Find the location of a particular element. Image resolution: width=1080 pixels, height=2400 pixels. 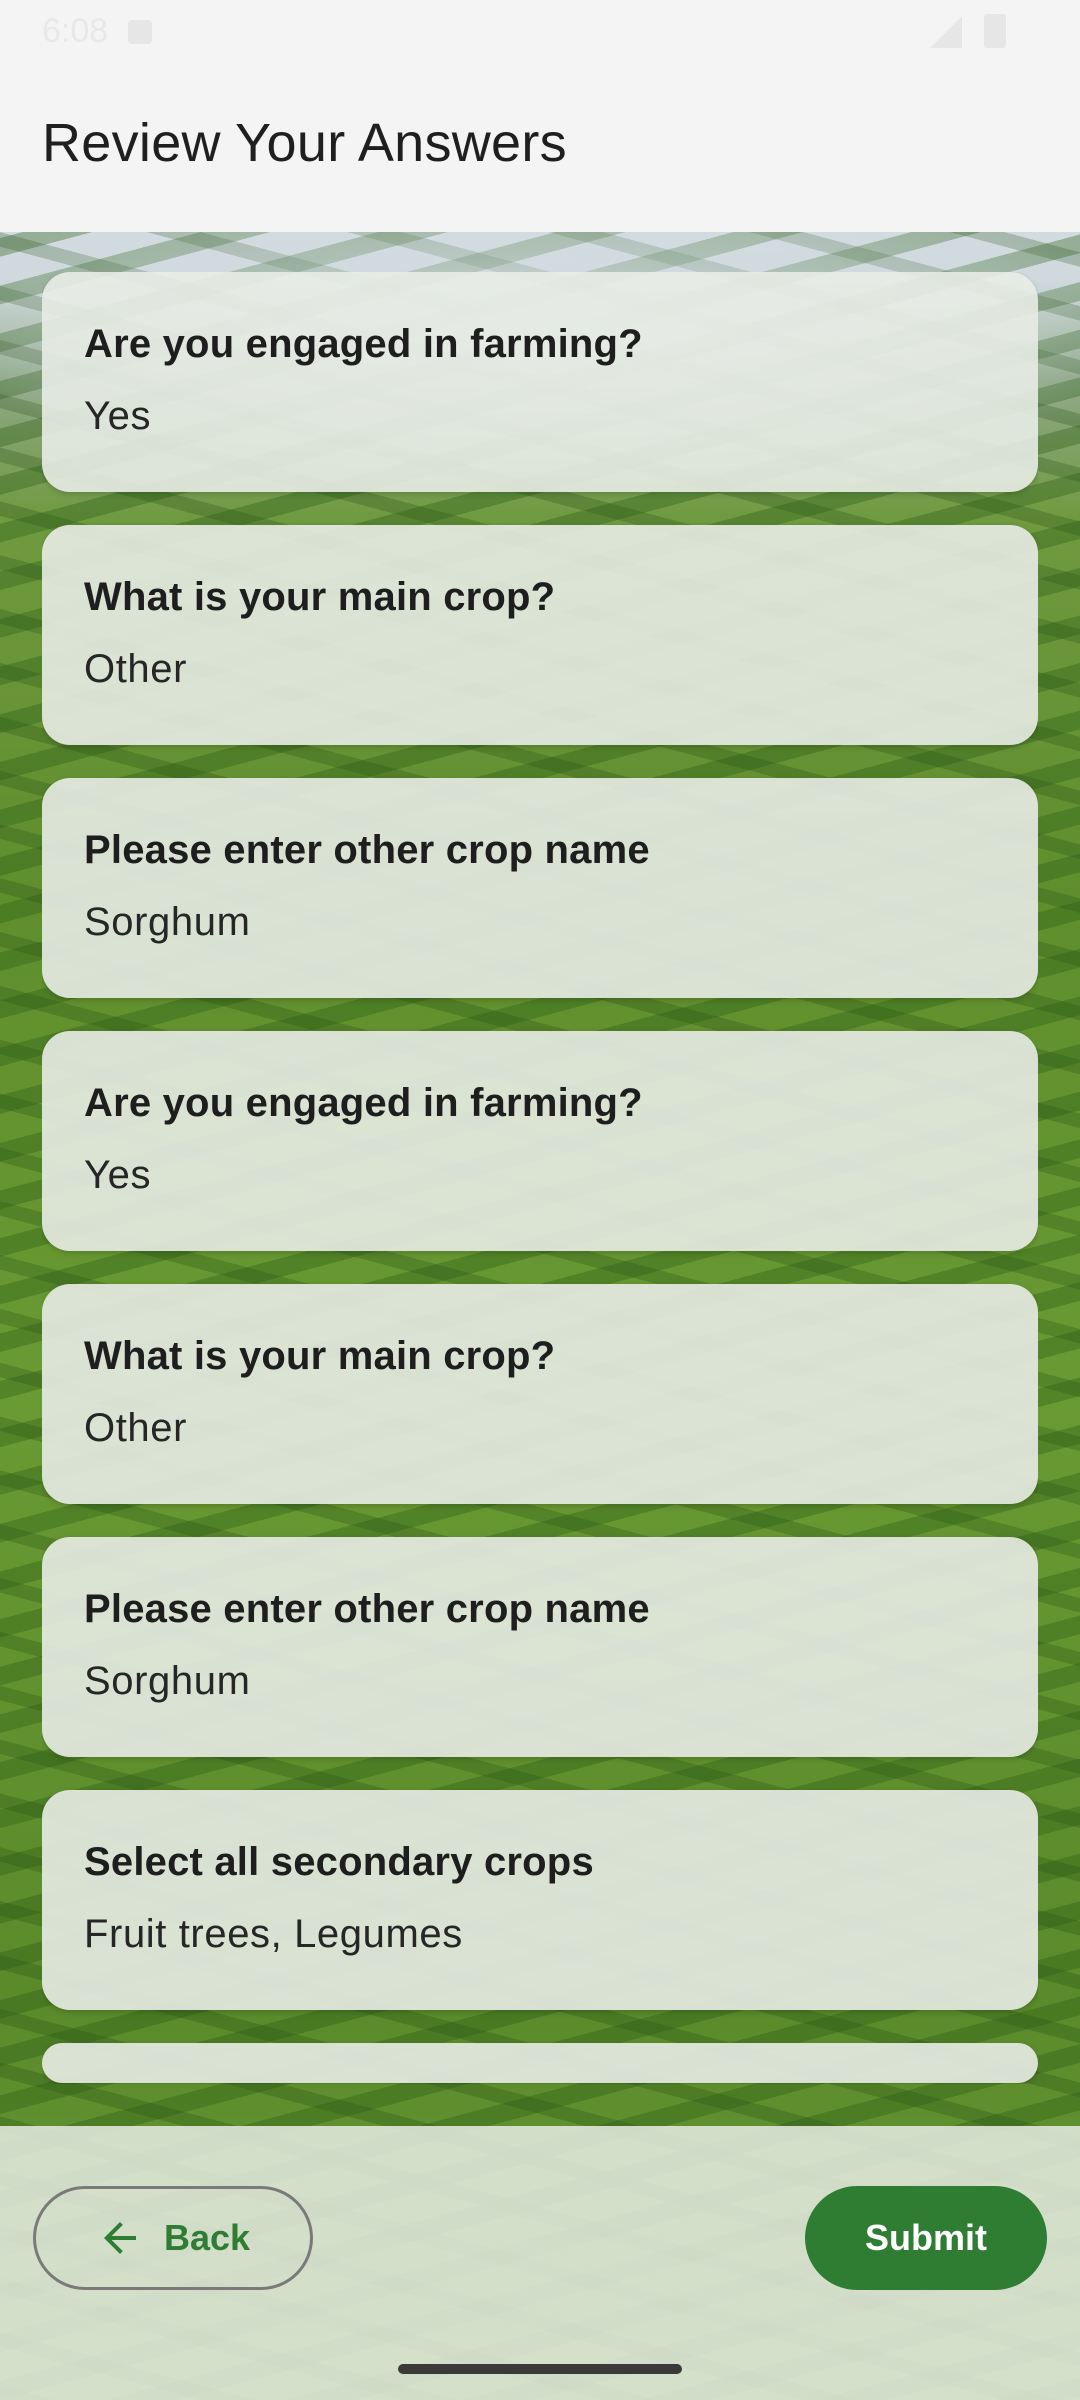

page-title: Review Your Answers is located at coordinates (304, 143).